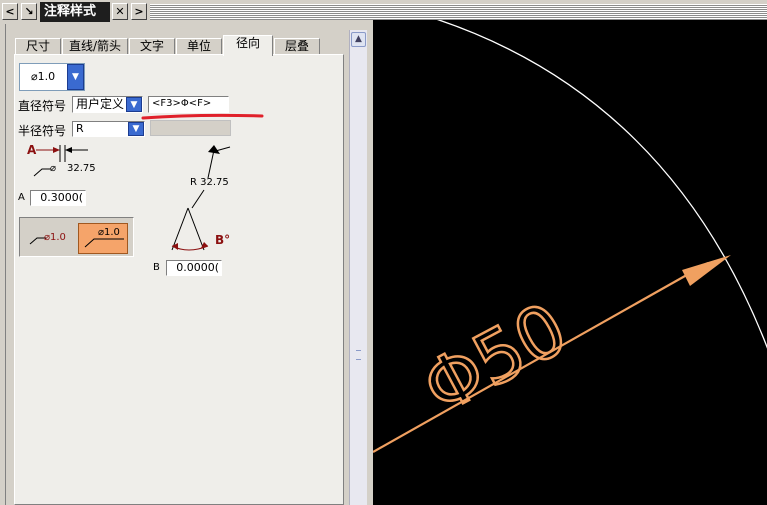  I want to click on style-combo-value: ⌀1.0, so click(43, 76).